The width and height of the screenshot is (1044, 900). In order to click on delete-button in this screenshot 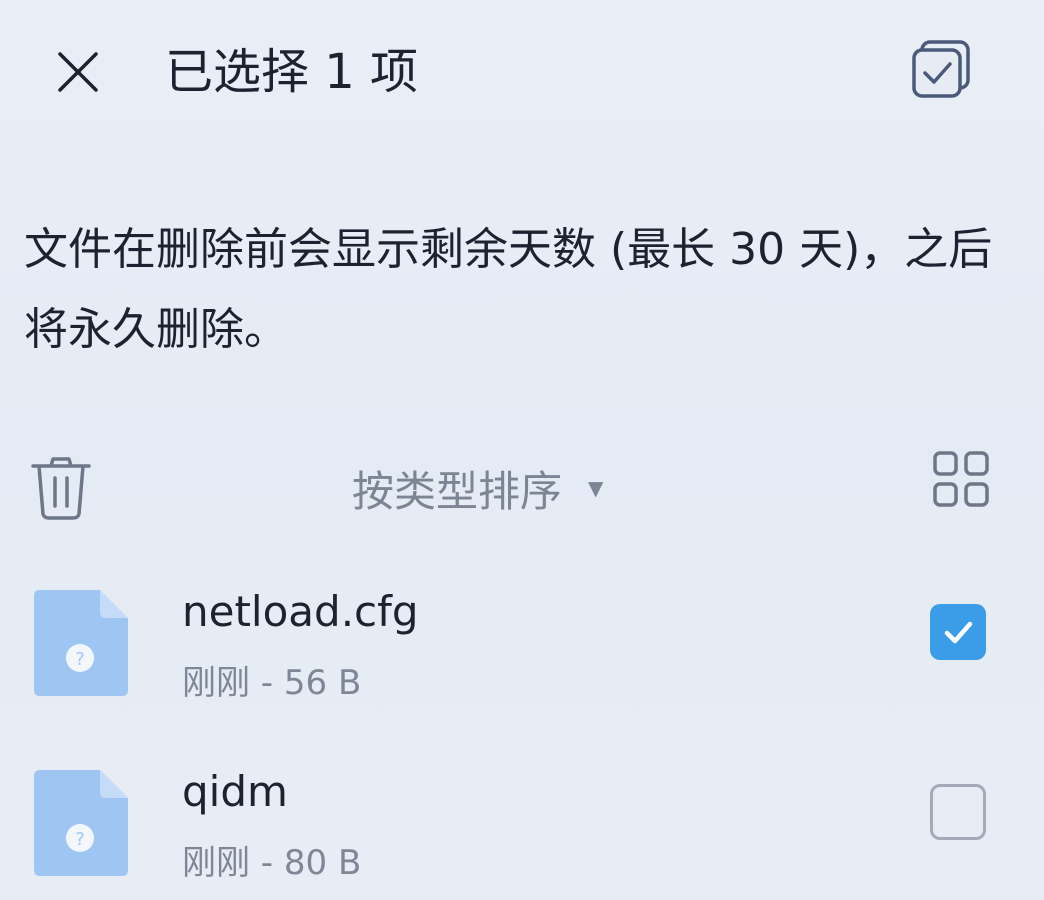, I will do `click(61, 488)`.